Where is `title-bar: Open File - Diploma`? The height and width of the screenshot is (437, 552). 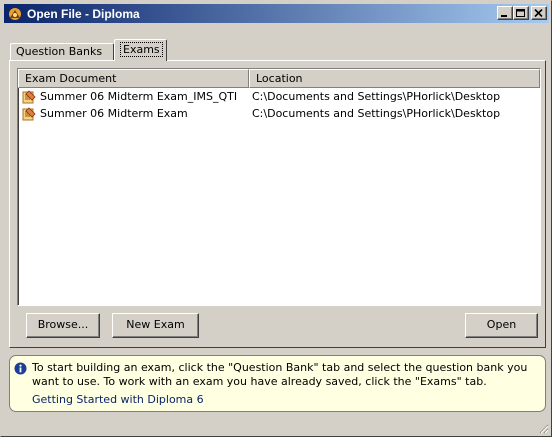
title-bar: Open File - Diploma is located at coordinates (276, 13).